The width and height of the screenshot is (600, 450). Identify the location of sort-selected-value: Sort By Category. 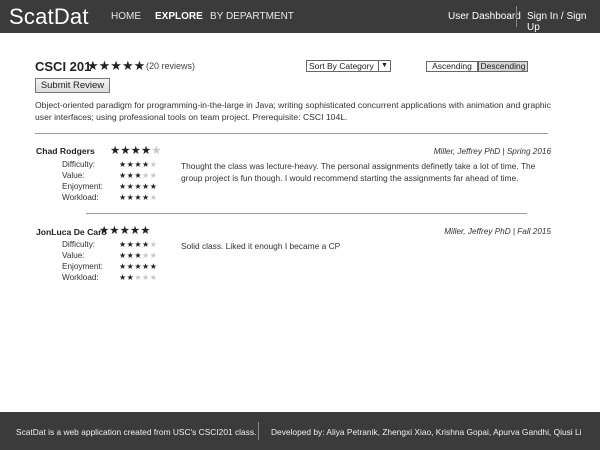
(341, 66).